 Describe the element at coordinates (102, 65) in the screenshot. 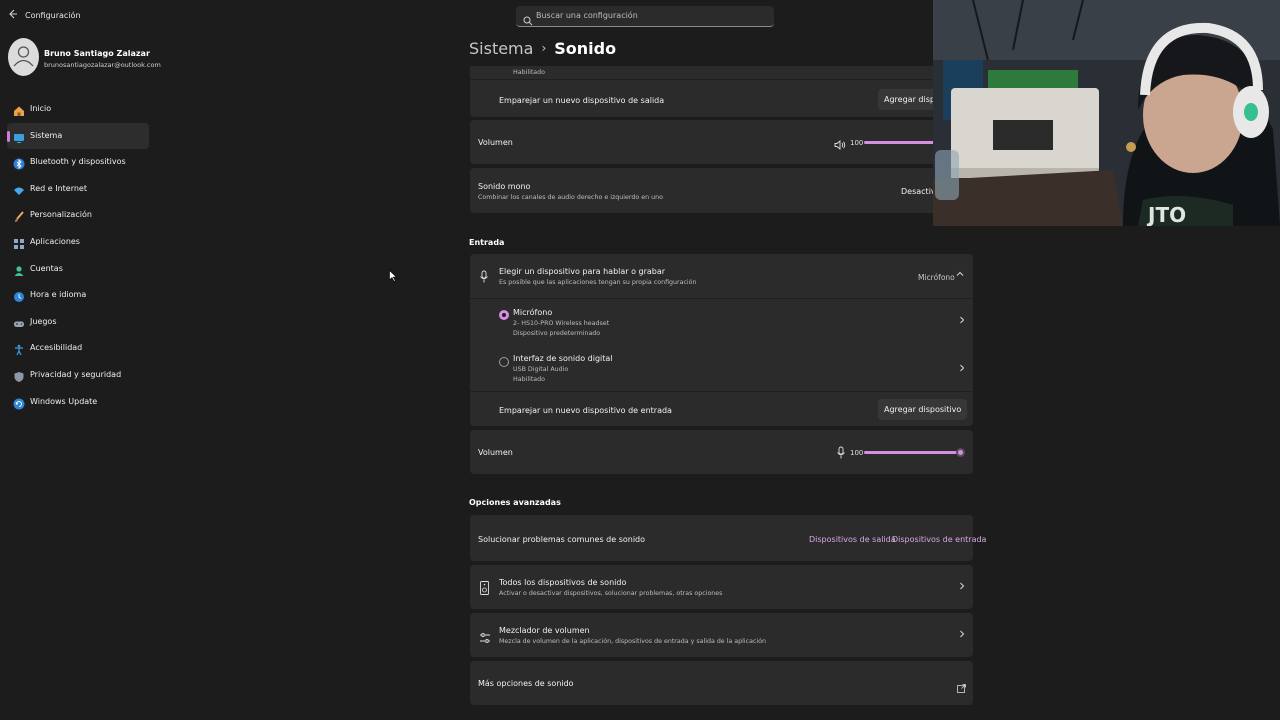

I see `profile-email: brunosantiagozalazar@outlook.com` at that location.